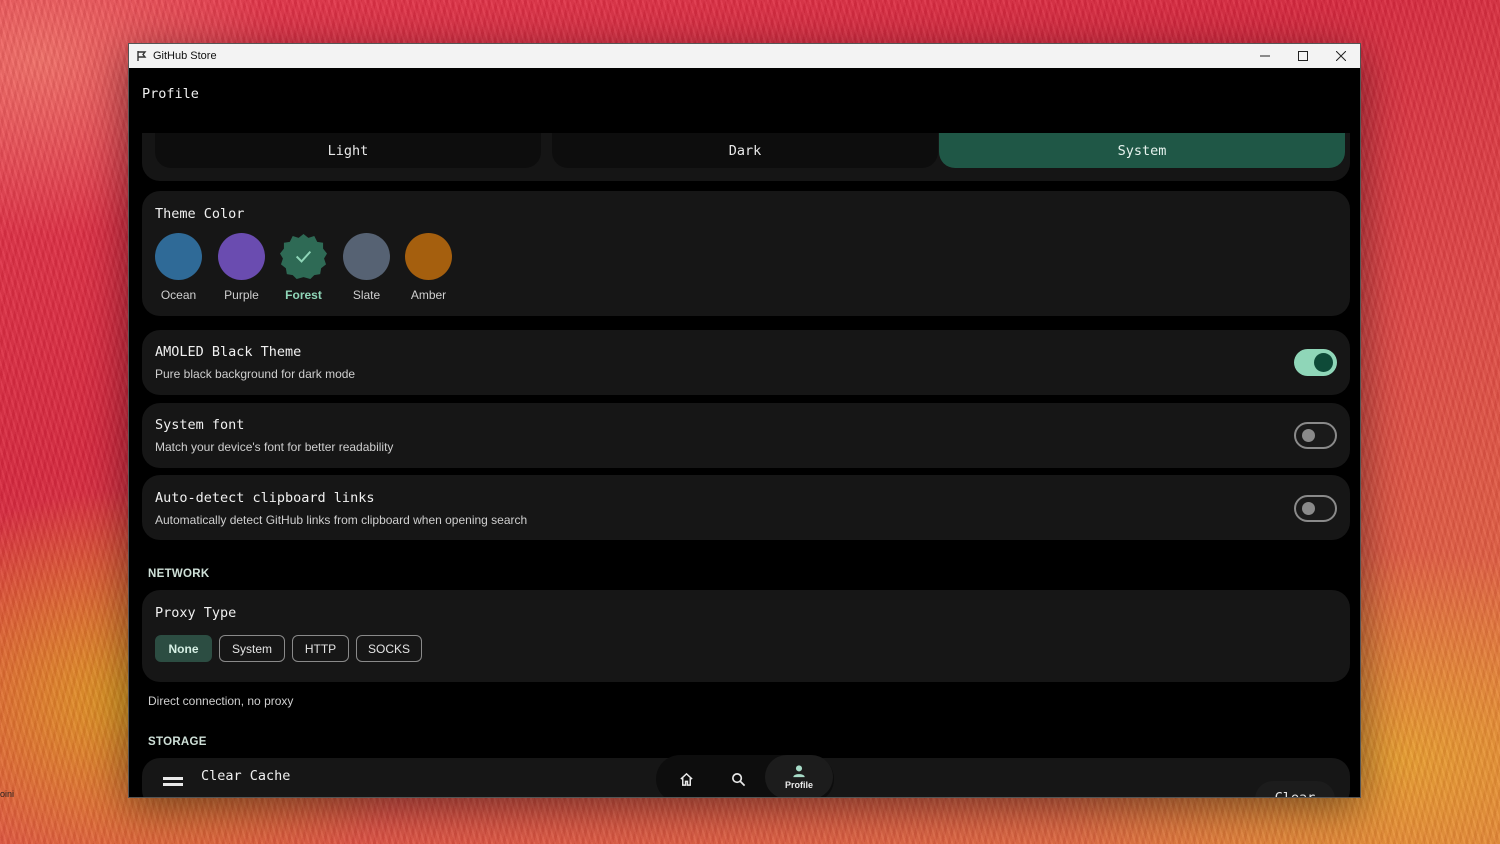 The width and height of the screenshot is (1500, 844). Describe the element at coordinates (255, 374) in the screenshot. I see `amoled-subtitle: Pure black background for dark mode` at that location.